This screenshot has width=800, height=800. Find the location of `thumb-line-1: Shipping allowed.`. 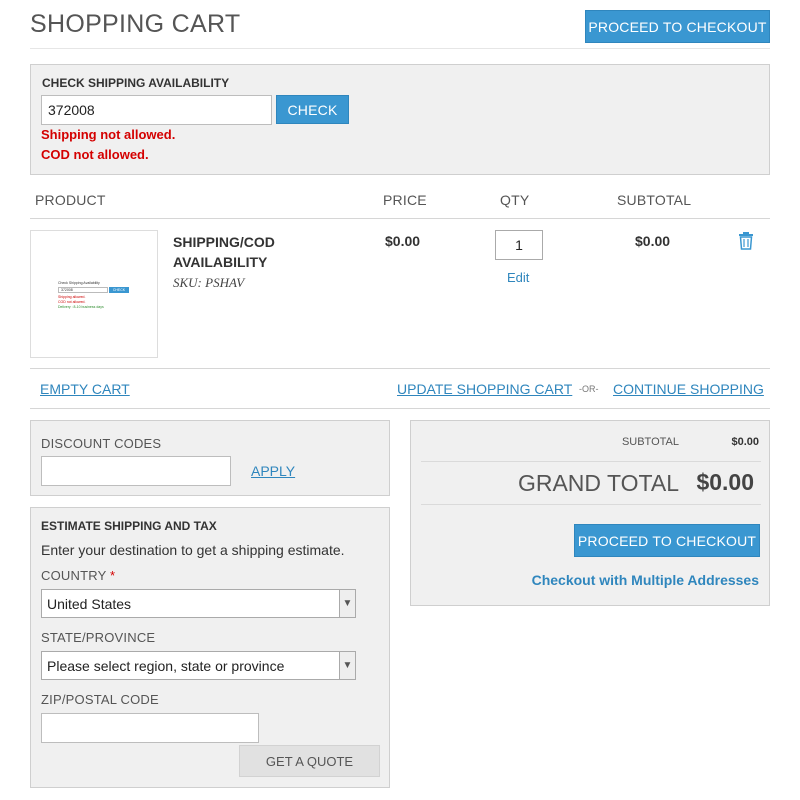

thumb-line-1: Shipping allowed. is located at coordinates (72, 297).